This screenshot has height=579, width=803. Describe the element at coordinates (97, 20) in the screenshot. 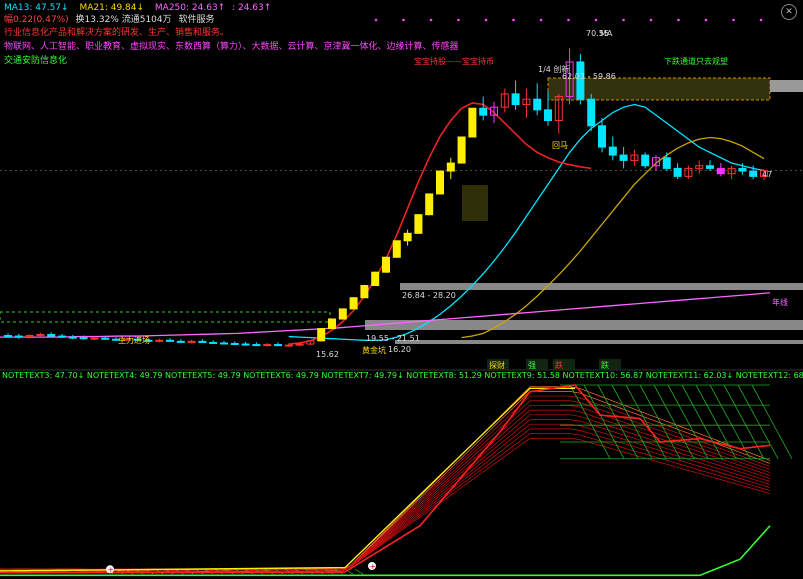

I see `turnover-label: 换13.32%` at that location.